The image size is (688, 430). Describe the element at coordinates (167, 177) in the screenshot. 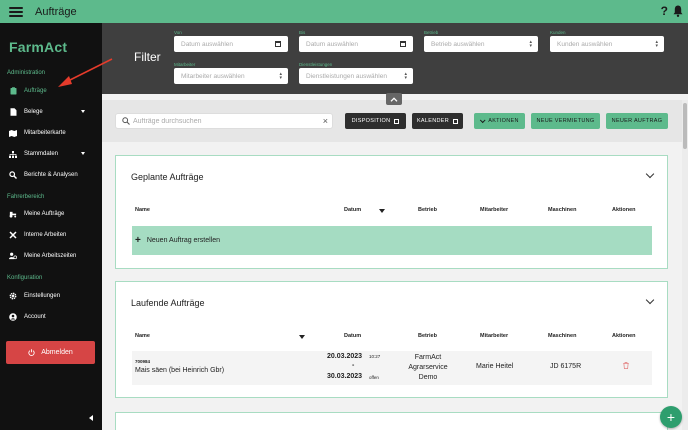

I see `card-title: Geplante Aufträge` at that location.